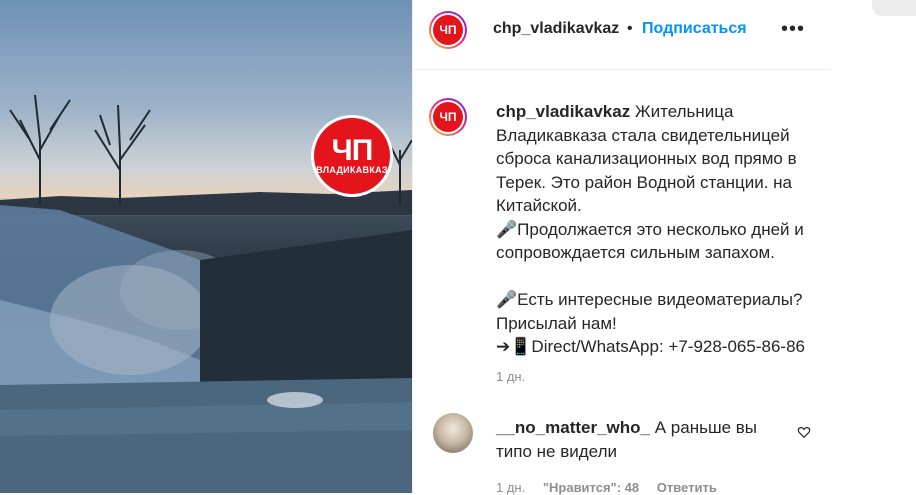 The image size is (916, 495). Describe the element at coordinates (556, 29) in the screenshot. I see `header-username: chp_vladikavkaz` at that location.